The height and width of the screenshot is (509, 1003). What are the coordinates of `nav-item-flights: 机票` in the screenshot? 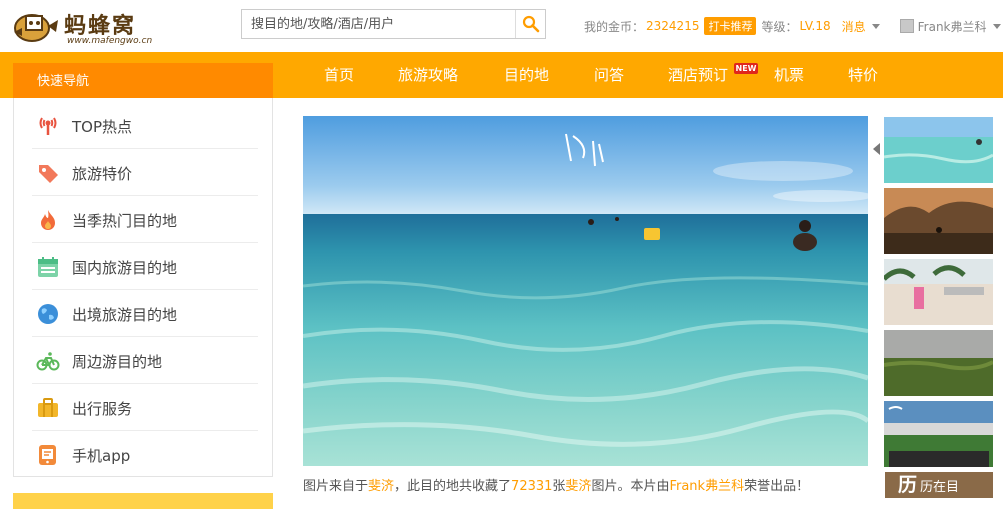 It's located at (789, 75).